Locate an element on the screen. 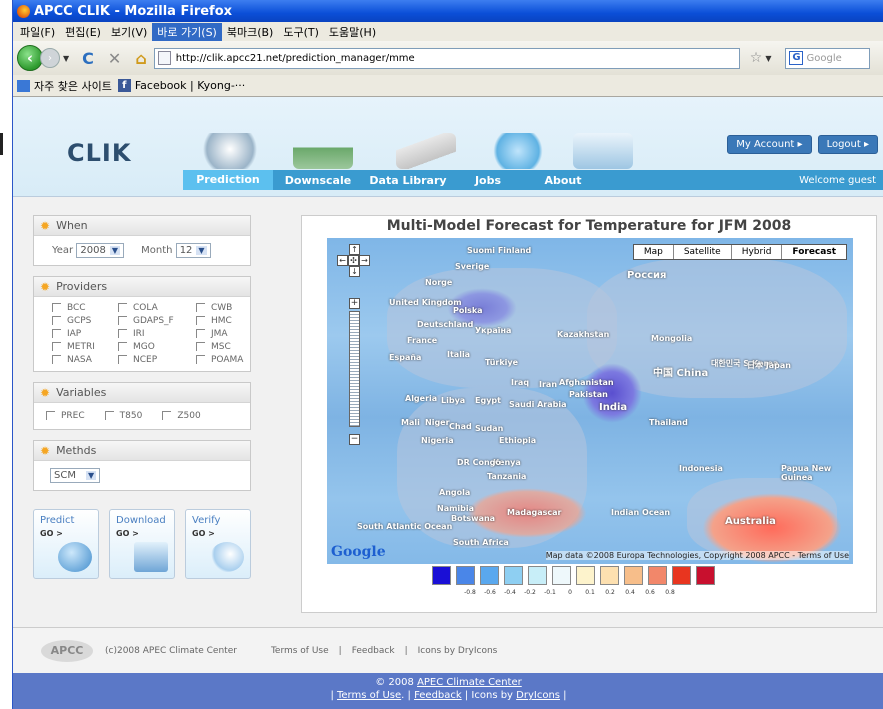 The image size is (883, 709). jobs-globe-icon is located at coordinates (518, 151).